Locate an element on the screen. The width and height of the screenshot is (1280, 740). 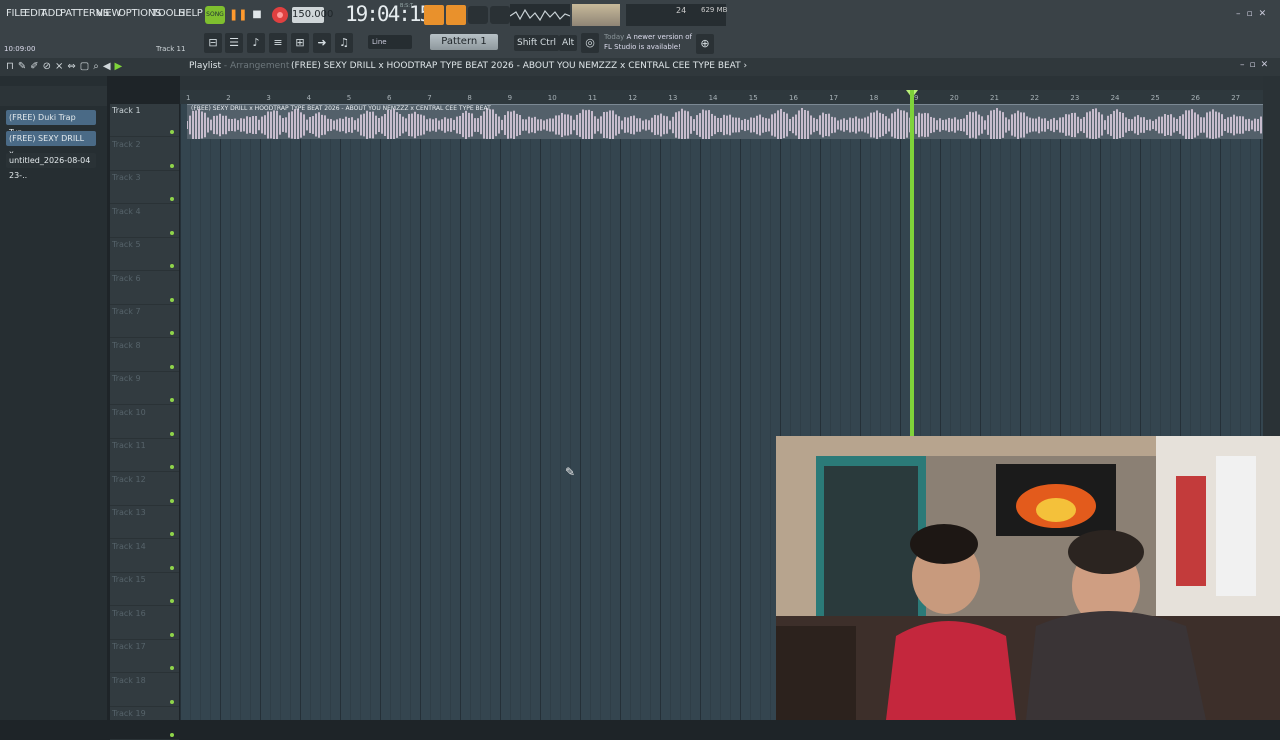
channel-rack-icon: ☰ is located at coordinates (234, 43).